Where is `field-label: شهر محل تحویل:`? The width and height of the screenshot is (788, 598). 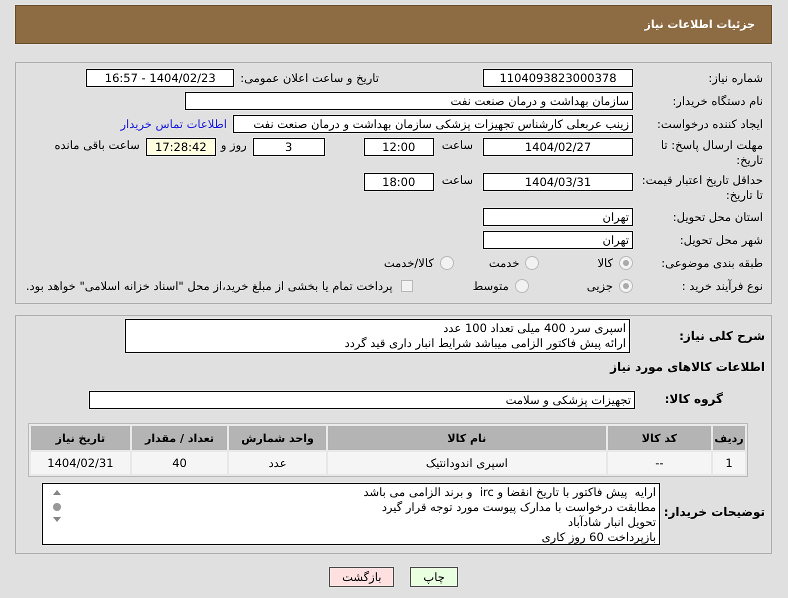 field-label: شهر محل تحویل: is located at coordinates (720, 240).